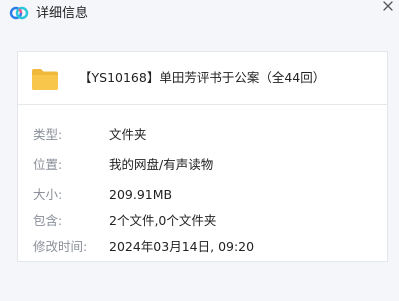 The width and height of the screenshot is (399, 301). I want to click on type-label: 类型:, so click(48, 134).